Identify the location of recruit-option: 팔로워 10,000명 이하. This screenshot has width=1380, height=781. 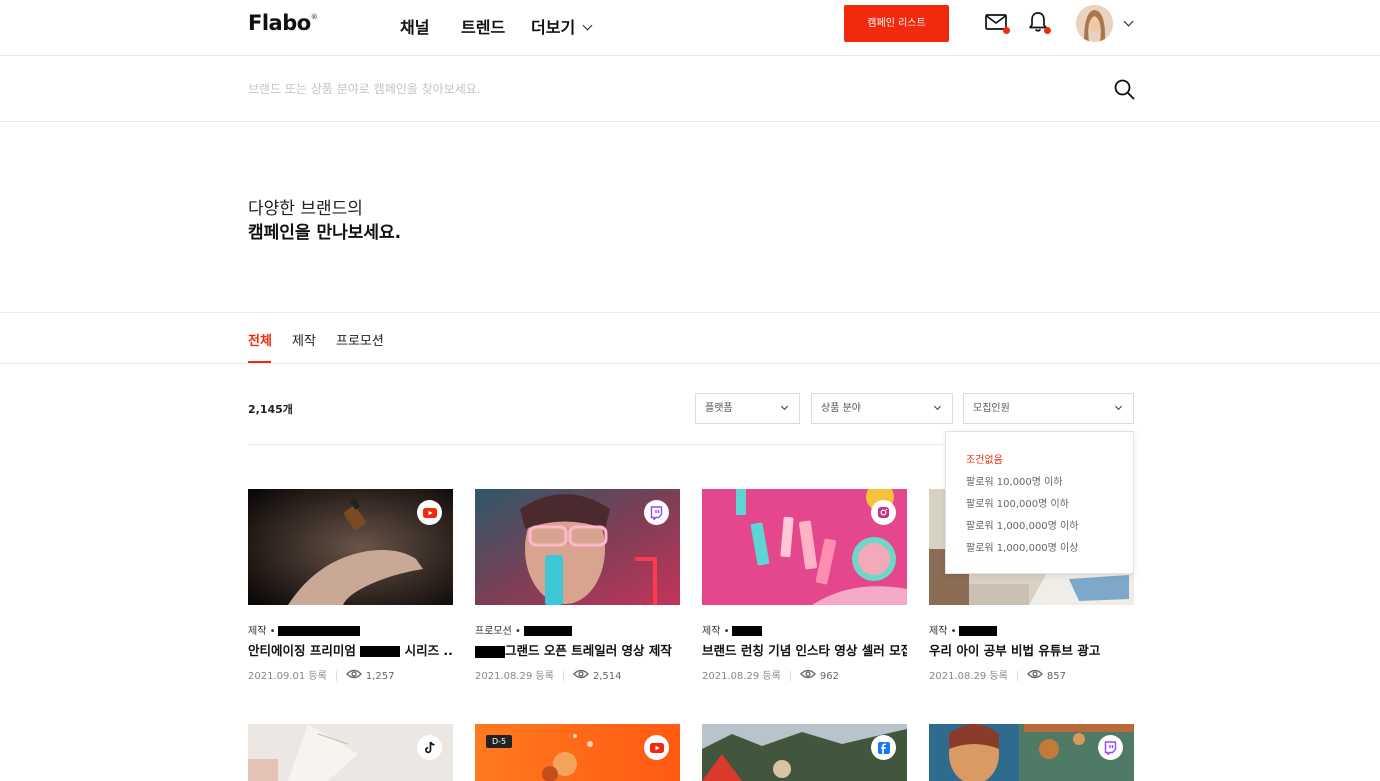
(1039, 484).